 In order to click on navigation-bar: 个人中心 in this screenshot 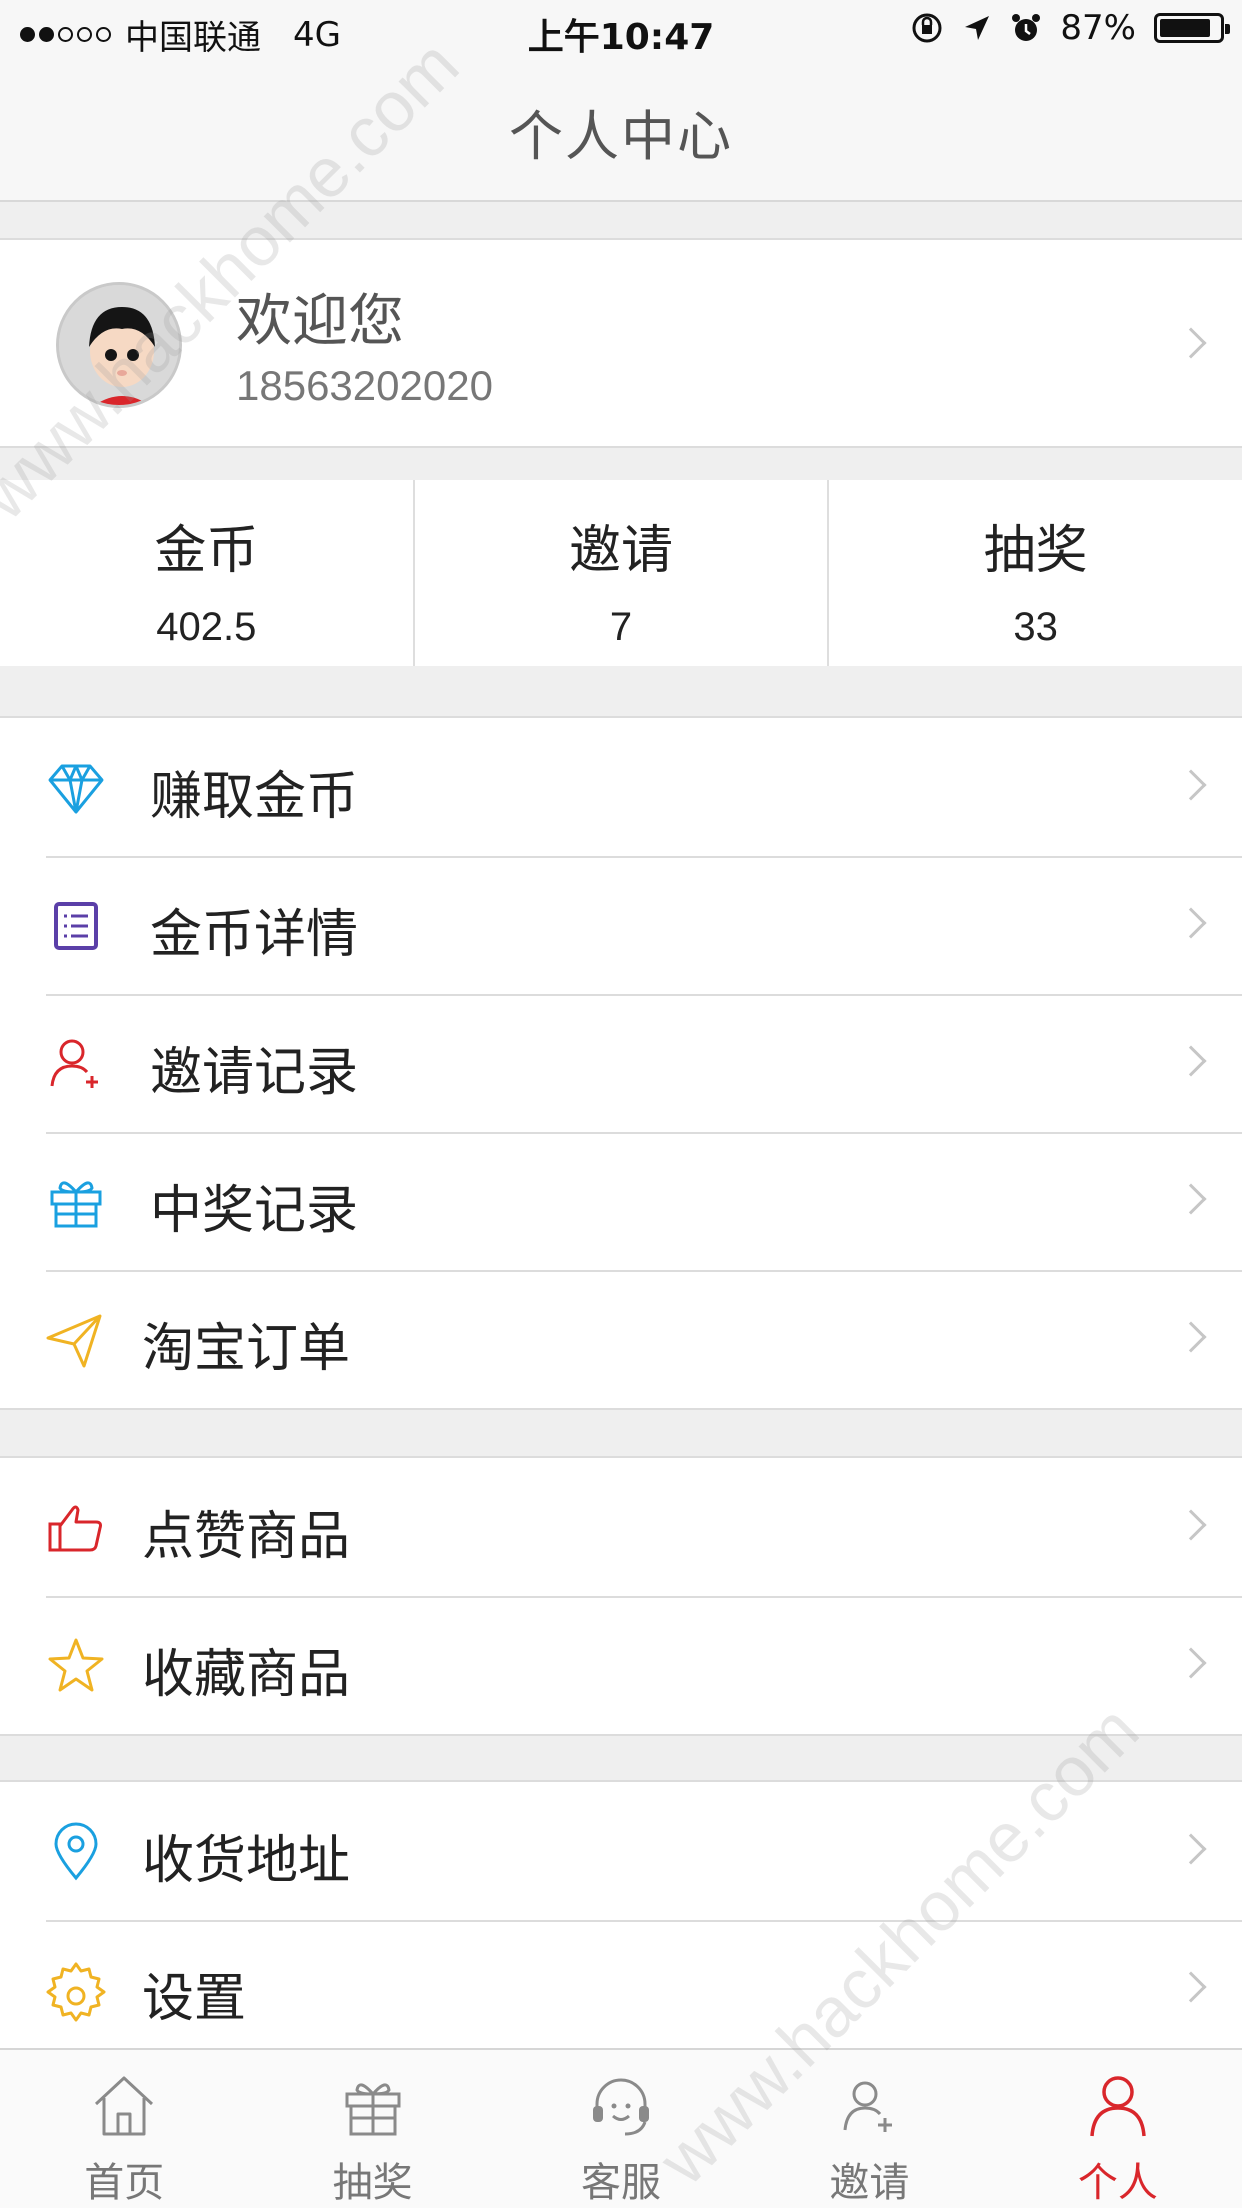, I will do `click(621, 132)`.